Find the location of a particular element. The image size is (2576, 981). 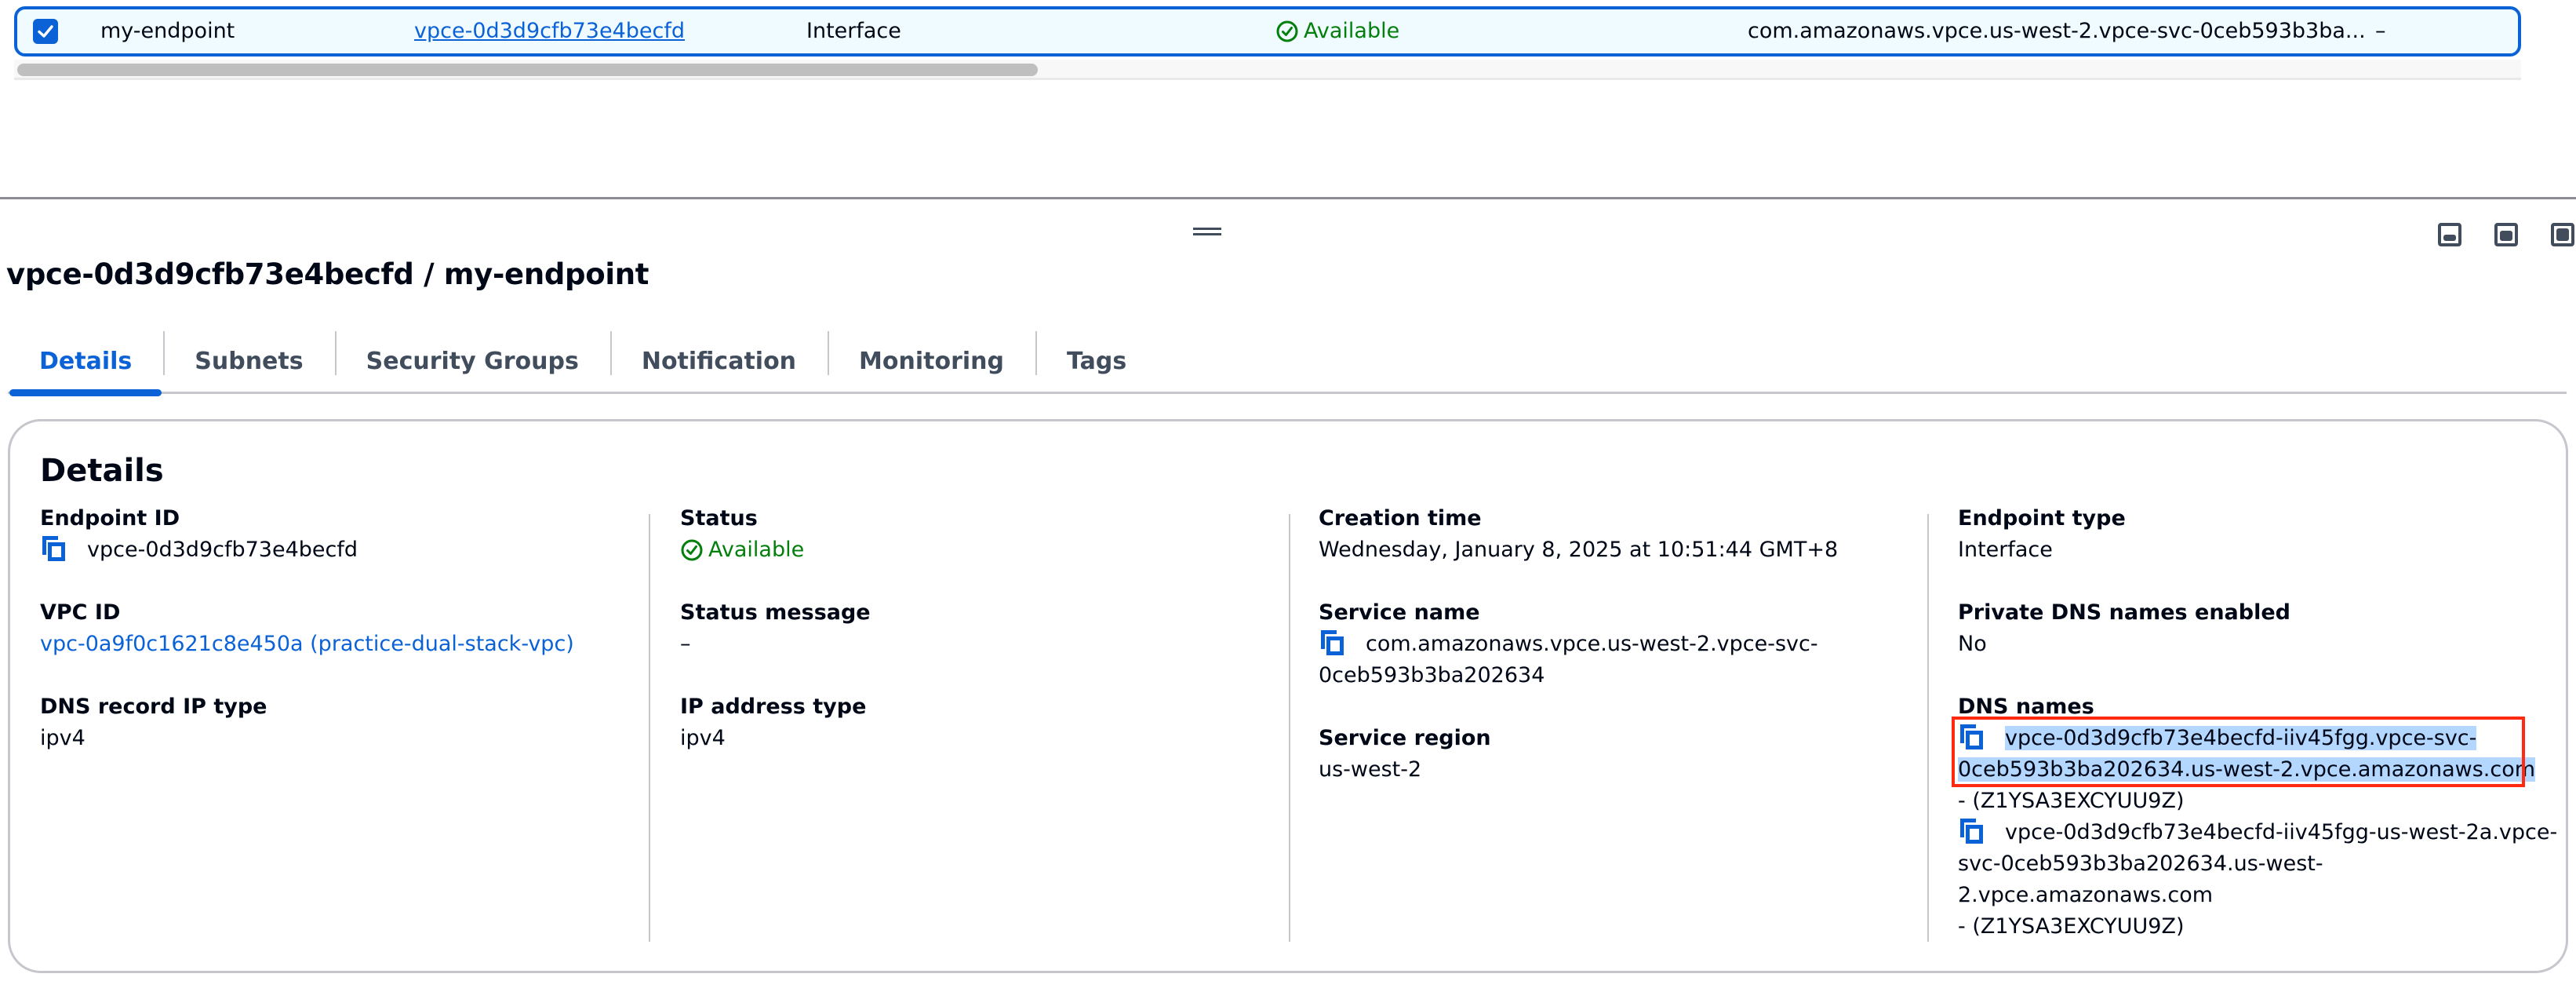

dns-name-2-line2: svc-0ceb593b3ba202634.us-west- is located at coordinates (2257, 864).